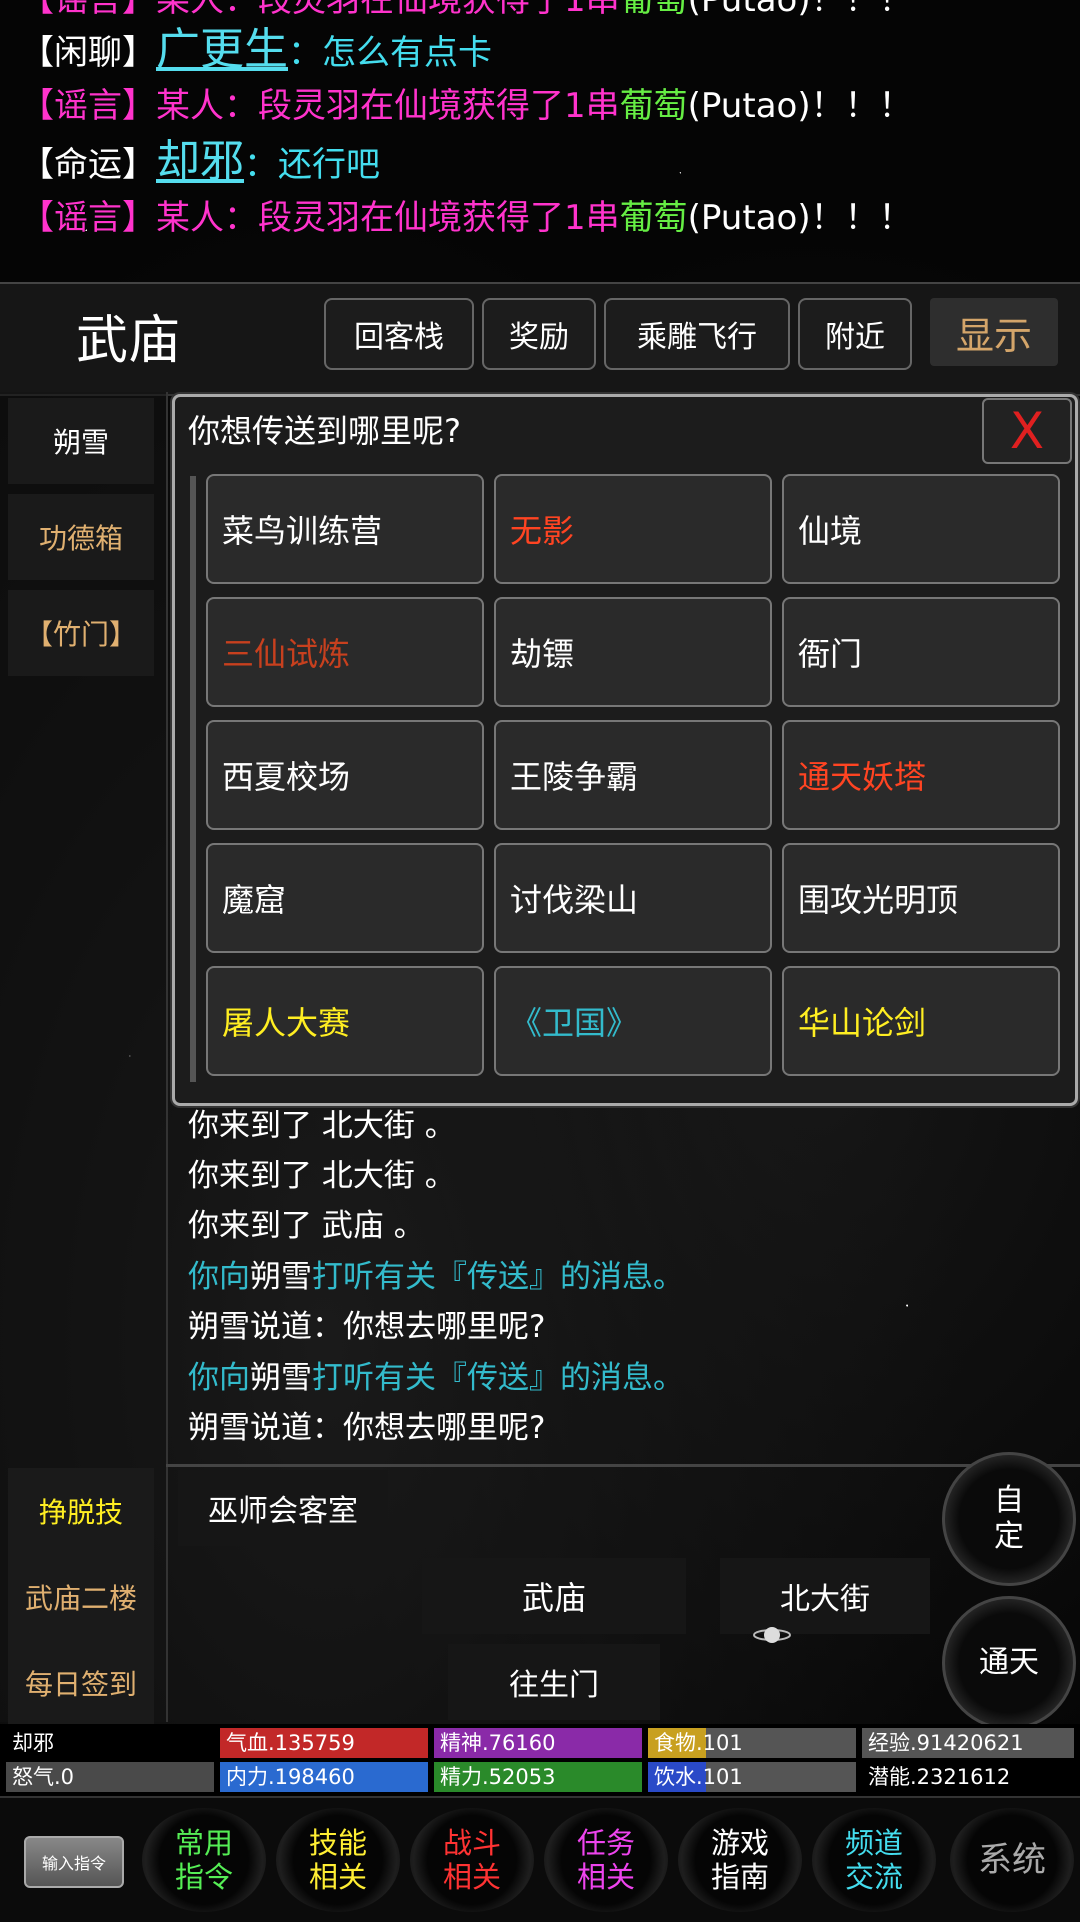 The width and height of the screenshot is (1080, 1922). I want to click on exit-wangsheng-gate: 往生门, so click(554, 1682).